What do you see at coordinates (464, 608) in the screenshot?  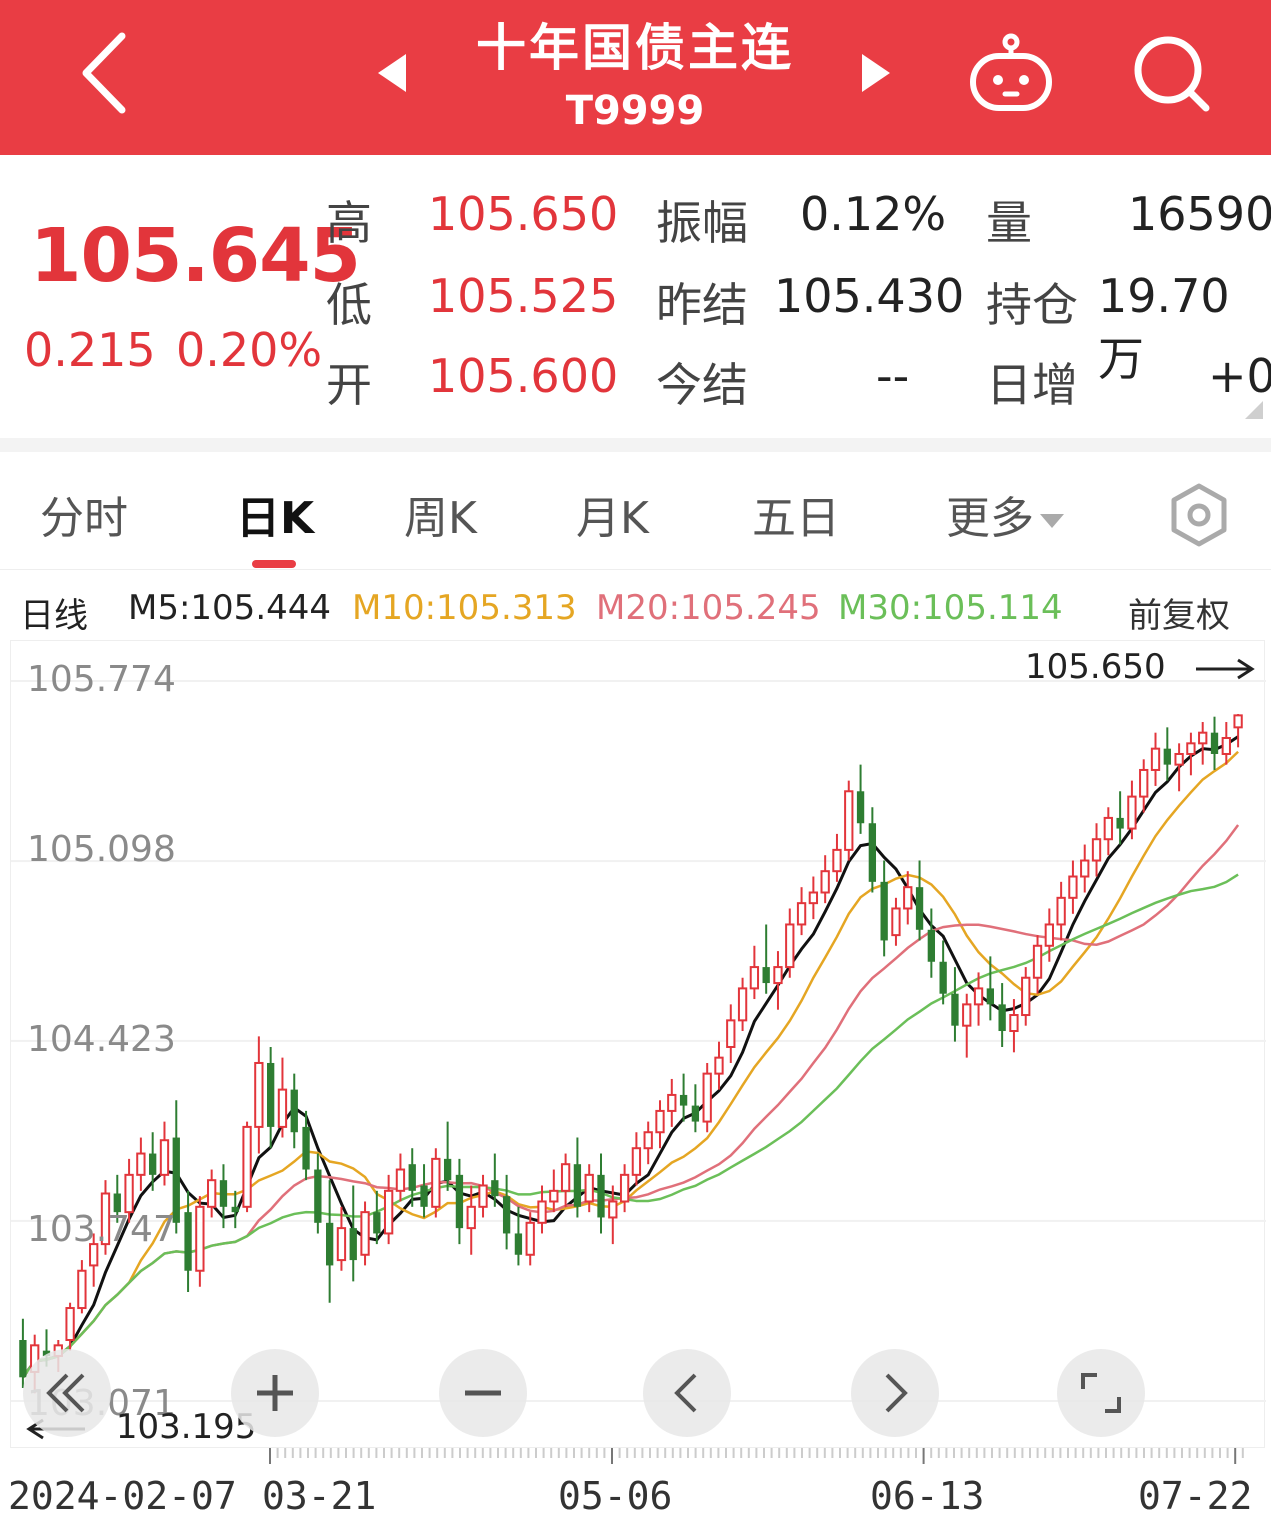 I see `ma10-value: M10:105.313` at bounding box center [464, 608].